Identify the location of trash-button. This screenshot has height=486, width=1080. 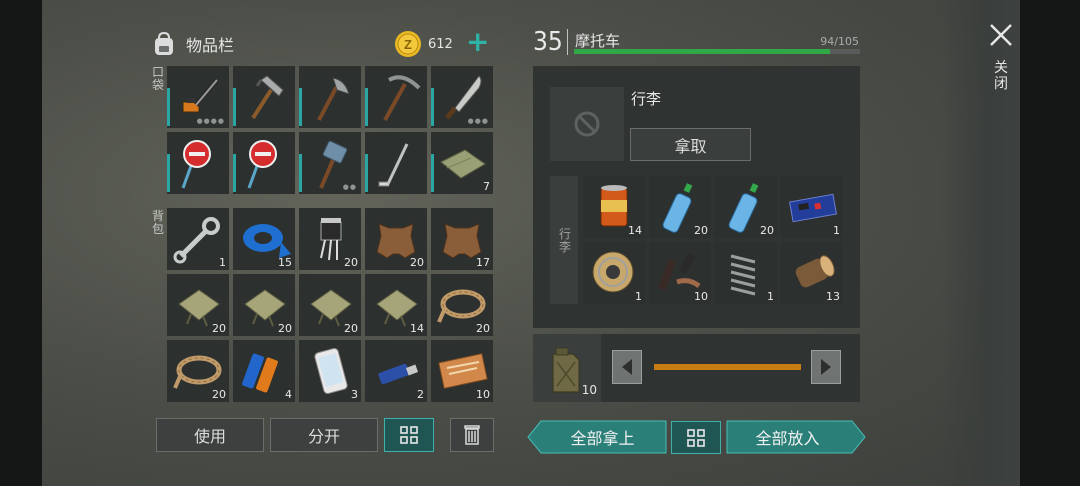
(472, 435).